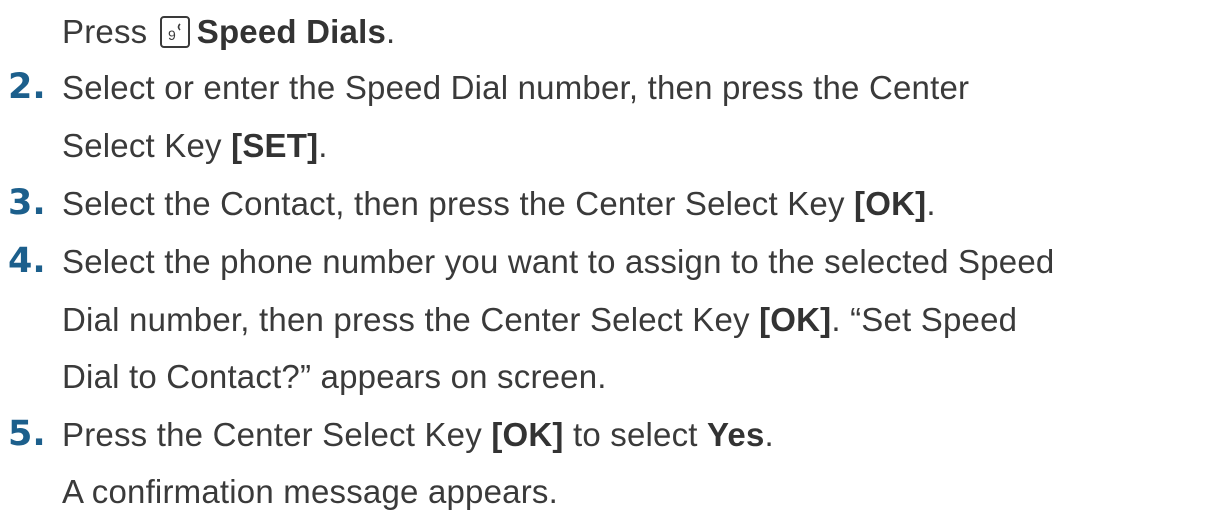 The image size is (1225, 519). What do you see at coordinates (924, 319) in the screenshot?
I see `step-text: . “Set Speed` at bounding box center [924, 319].